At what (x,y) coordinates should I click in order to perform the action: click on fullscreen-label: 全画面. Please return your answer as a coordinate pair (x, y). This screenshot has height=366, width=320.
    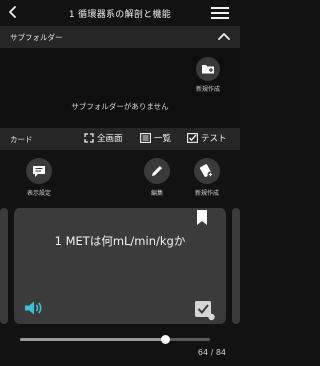
    Looking at the image, I should click on (110, 139).